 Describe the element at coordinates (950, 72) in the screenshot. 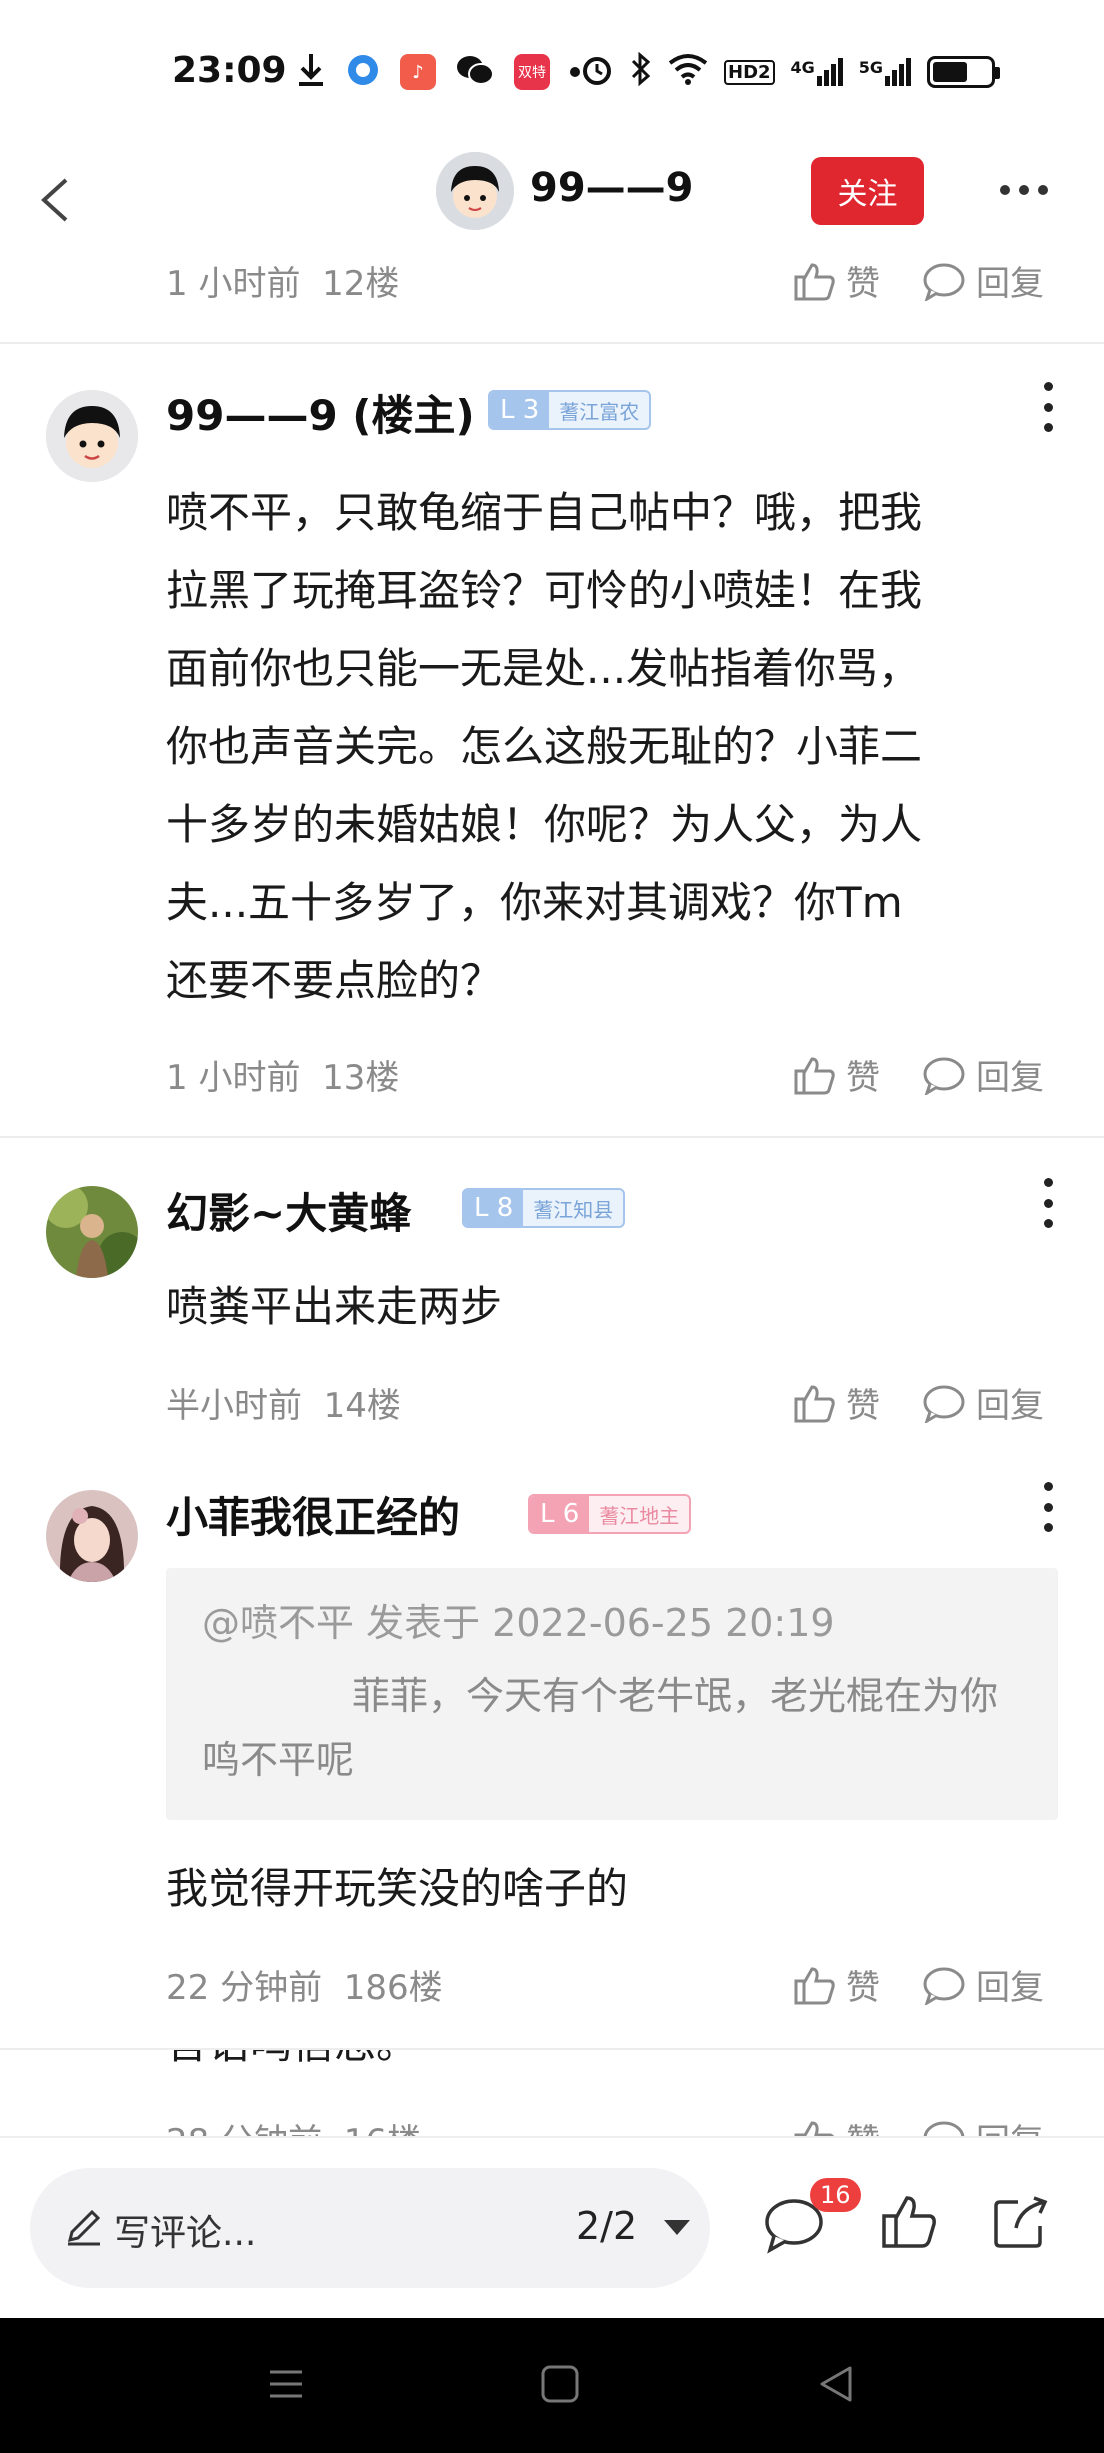

I see `battery-level` at that location.